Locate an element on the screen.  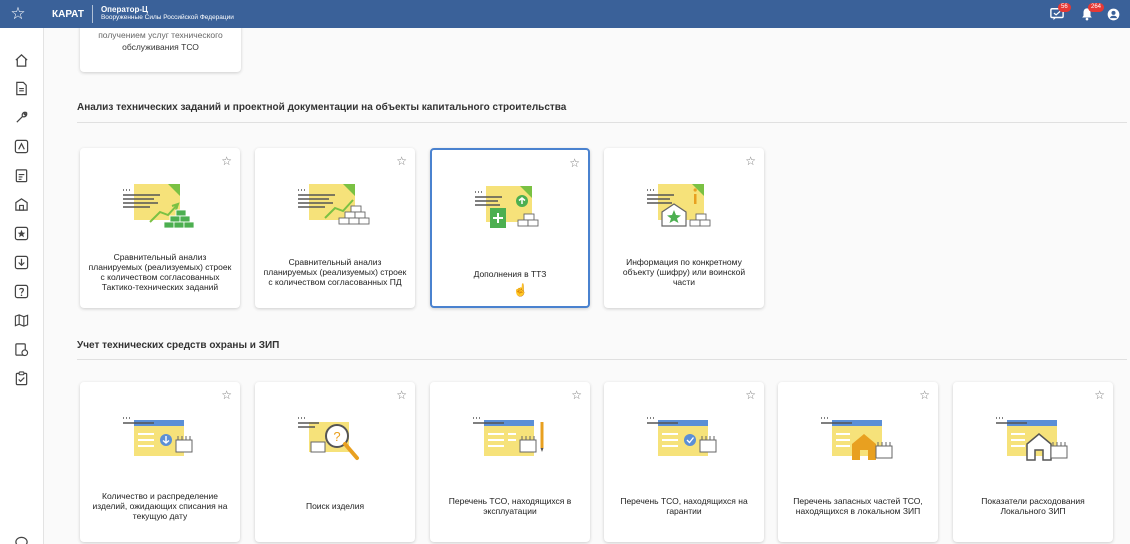
sidebar is located at coordinates (22, 286).